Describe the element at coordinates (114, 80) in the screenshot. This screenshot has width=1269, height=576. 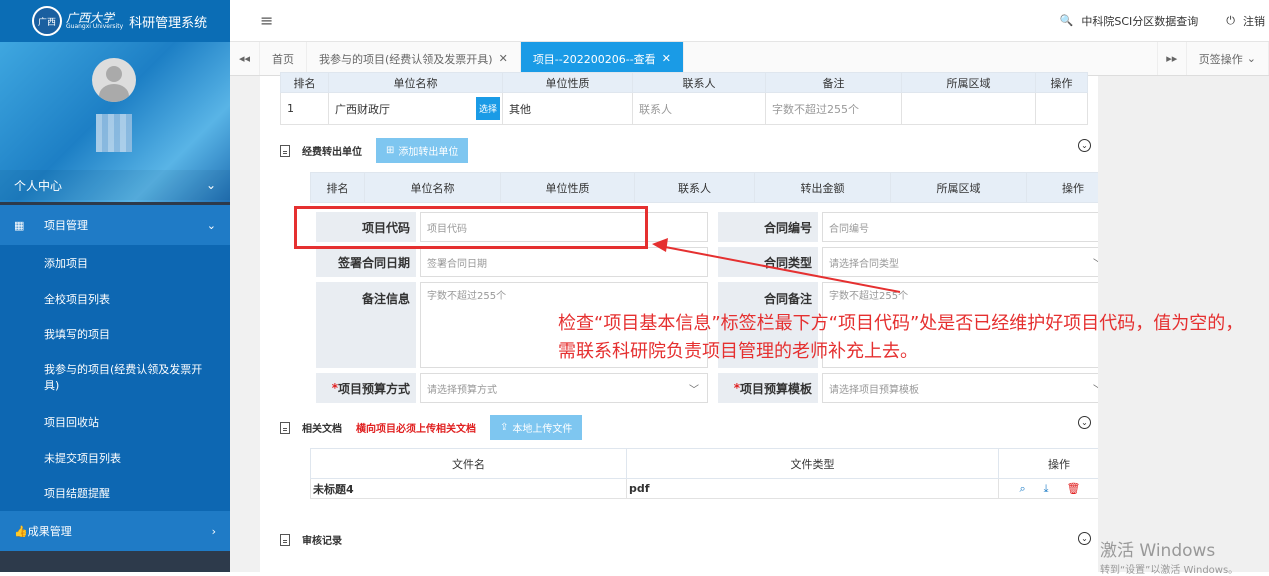
I see `avatar` at that location.